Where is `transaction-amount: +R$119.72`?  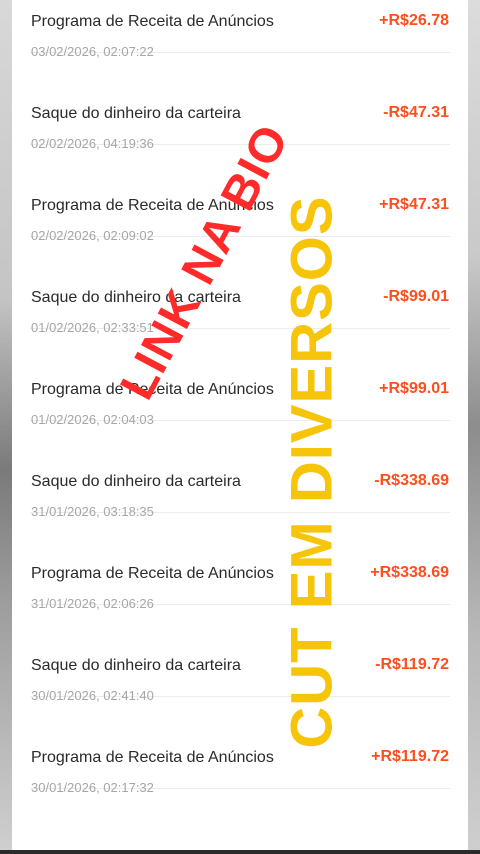
transaction-amount: +R$119.72 is located at coordinates (410, 756).